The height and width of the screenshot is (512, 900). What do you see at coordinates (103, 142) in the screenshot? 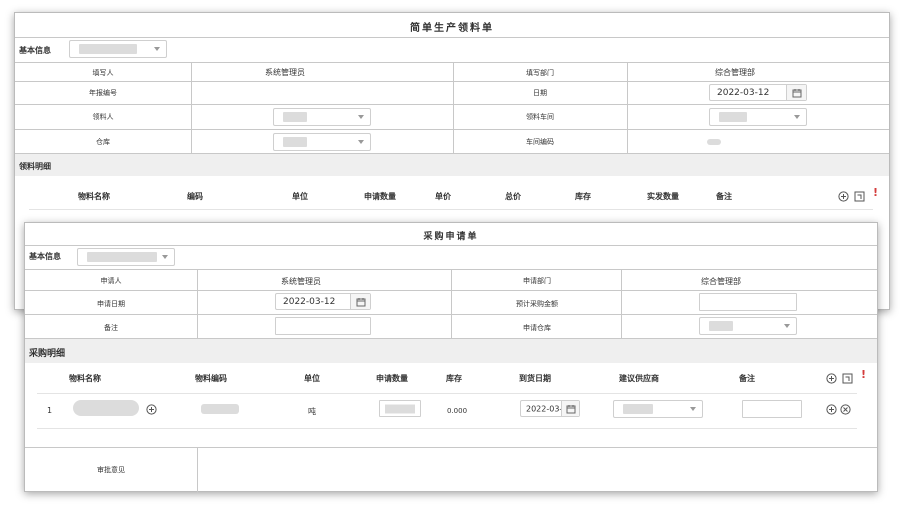
I see `warehouse-label: 仓库` at bounding box center [103, 142].